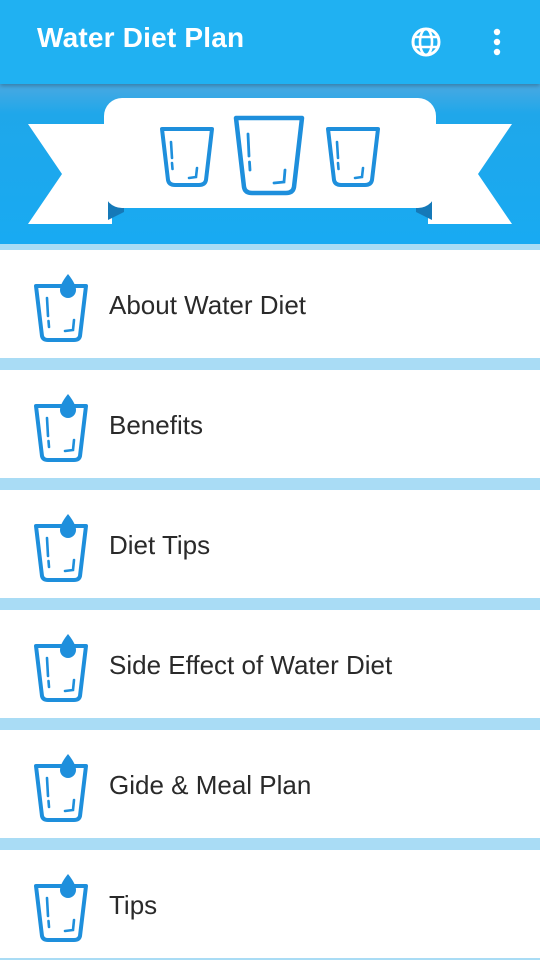  Describe the element at coordinates (141, 37) in the screenshot. I see `app-title: Water Diet Plan` at that location.